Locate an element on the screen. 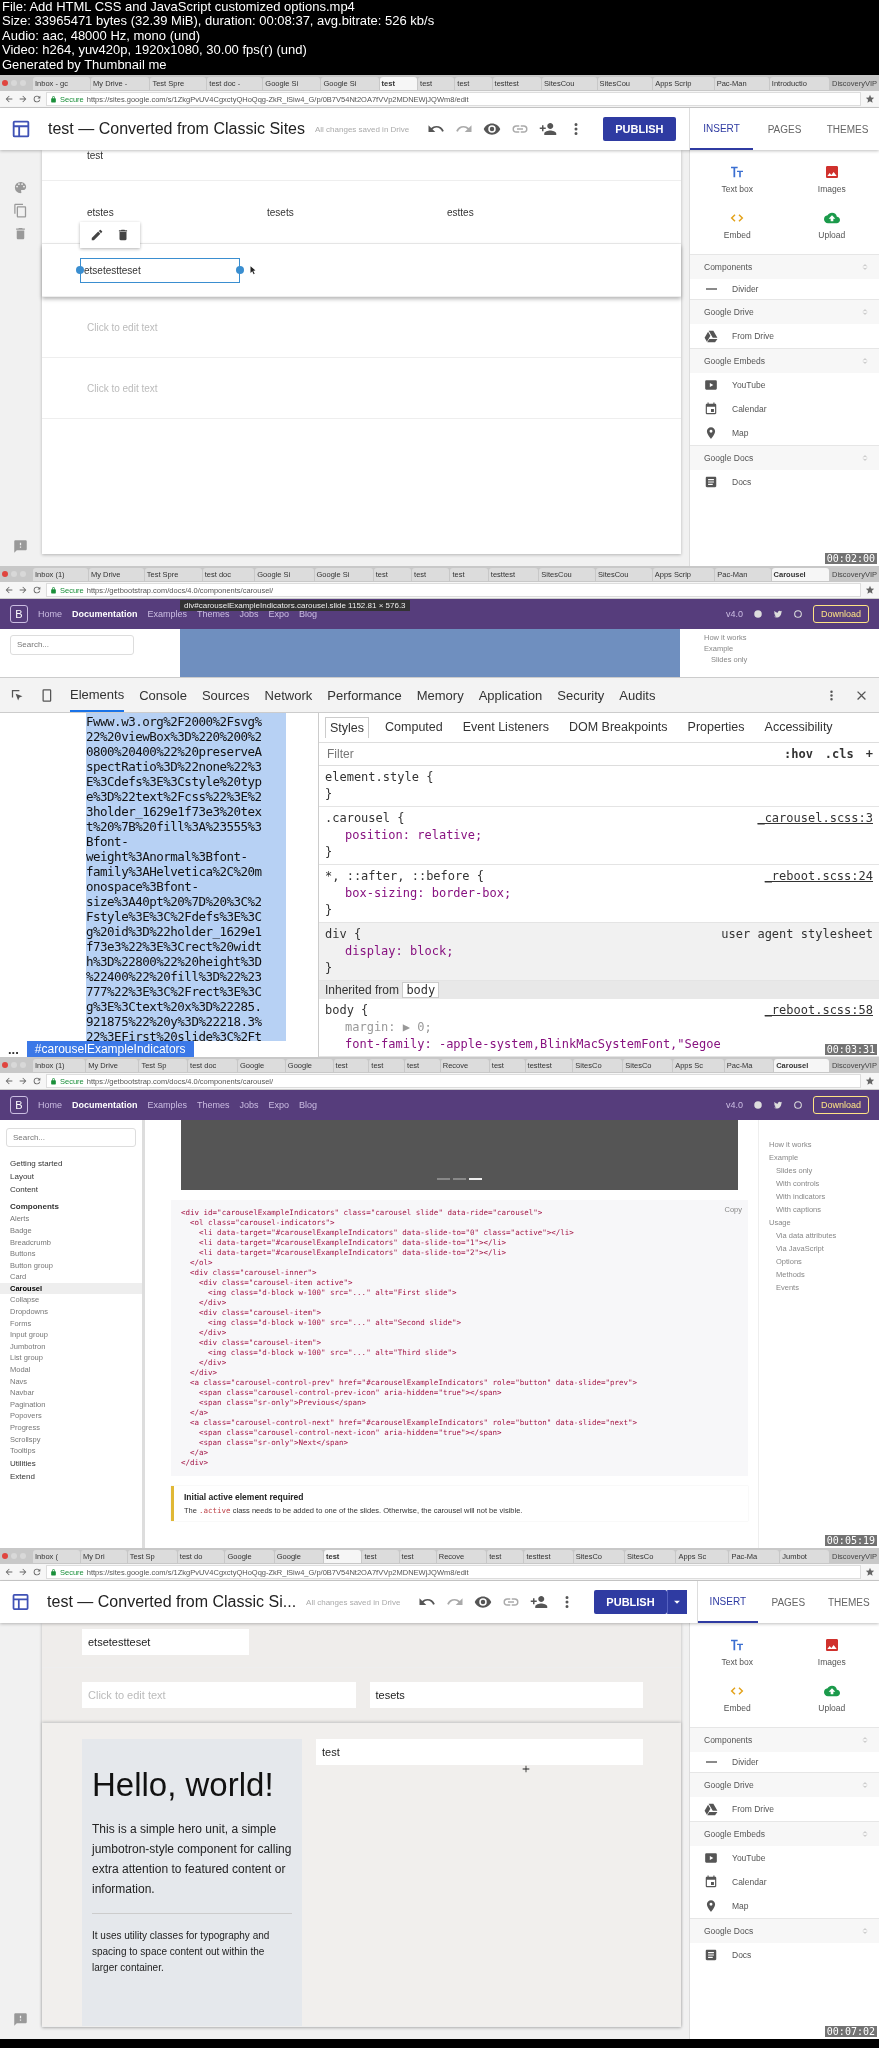 The width and height of the screenshot is (879, 2048). devtools-tab: Performance is located at coordinates (364, 695).